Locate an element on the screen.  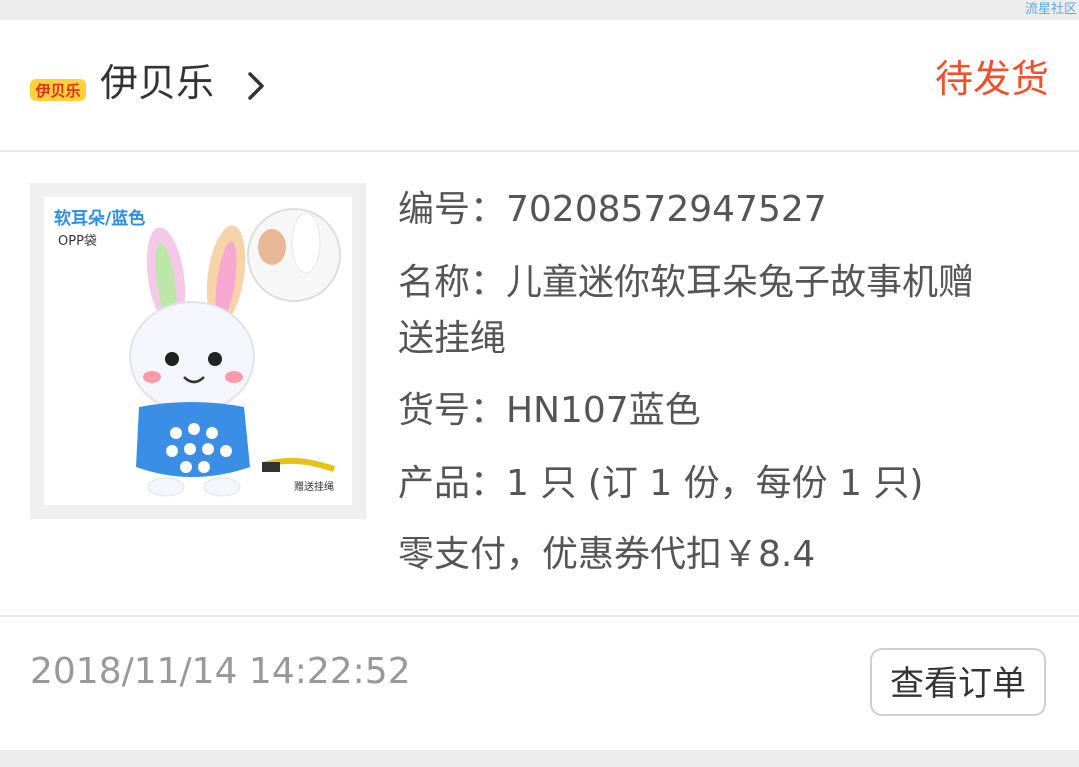
product-name-line2: 送挂绳 is located at coordinates (452, 338).